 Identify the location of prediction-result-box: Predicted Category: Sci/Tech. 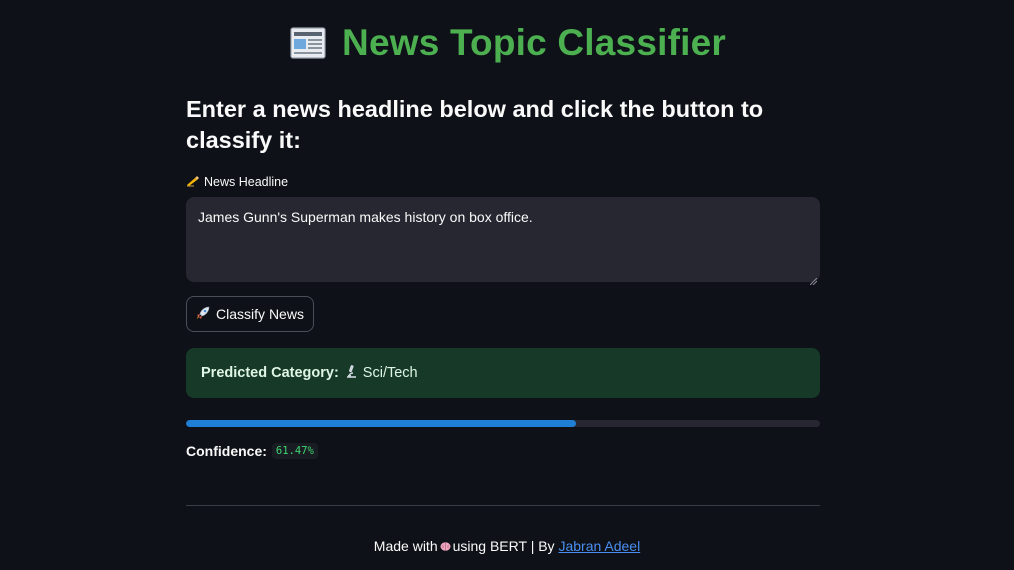
(503, 373).